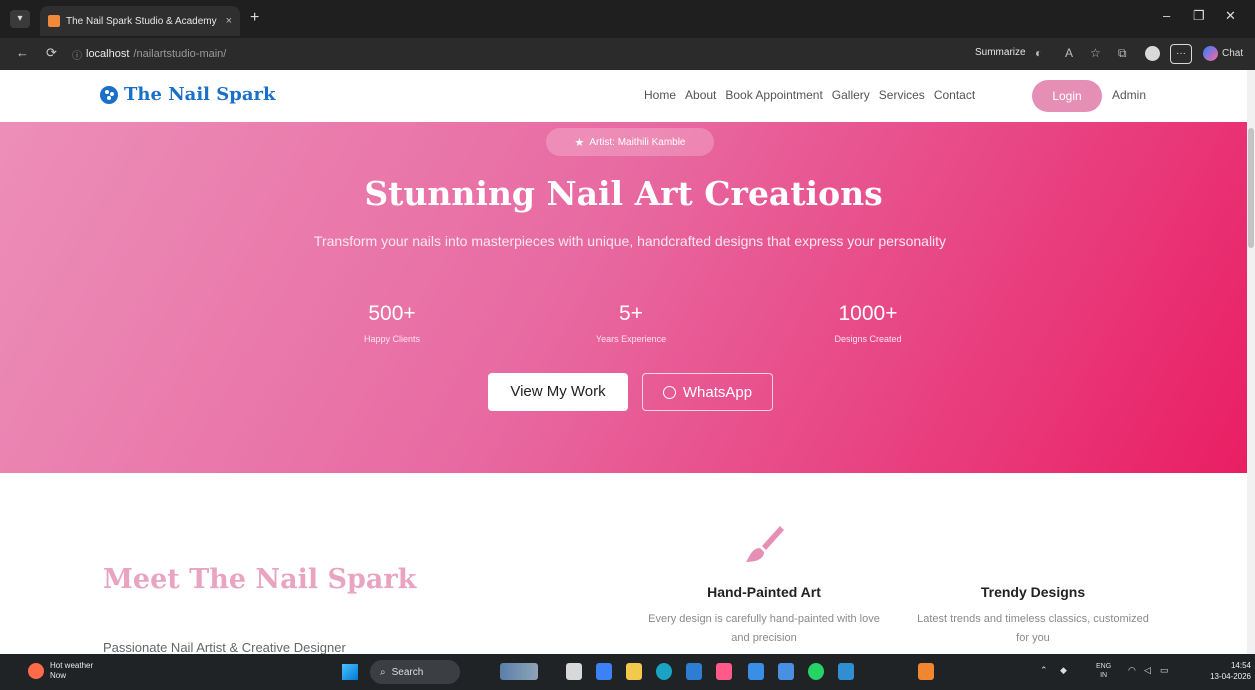  What do you see at coordinates (392, 313) in the screenshot?
I see `stat-value: 500+` at bounding box center [392, 313].